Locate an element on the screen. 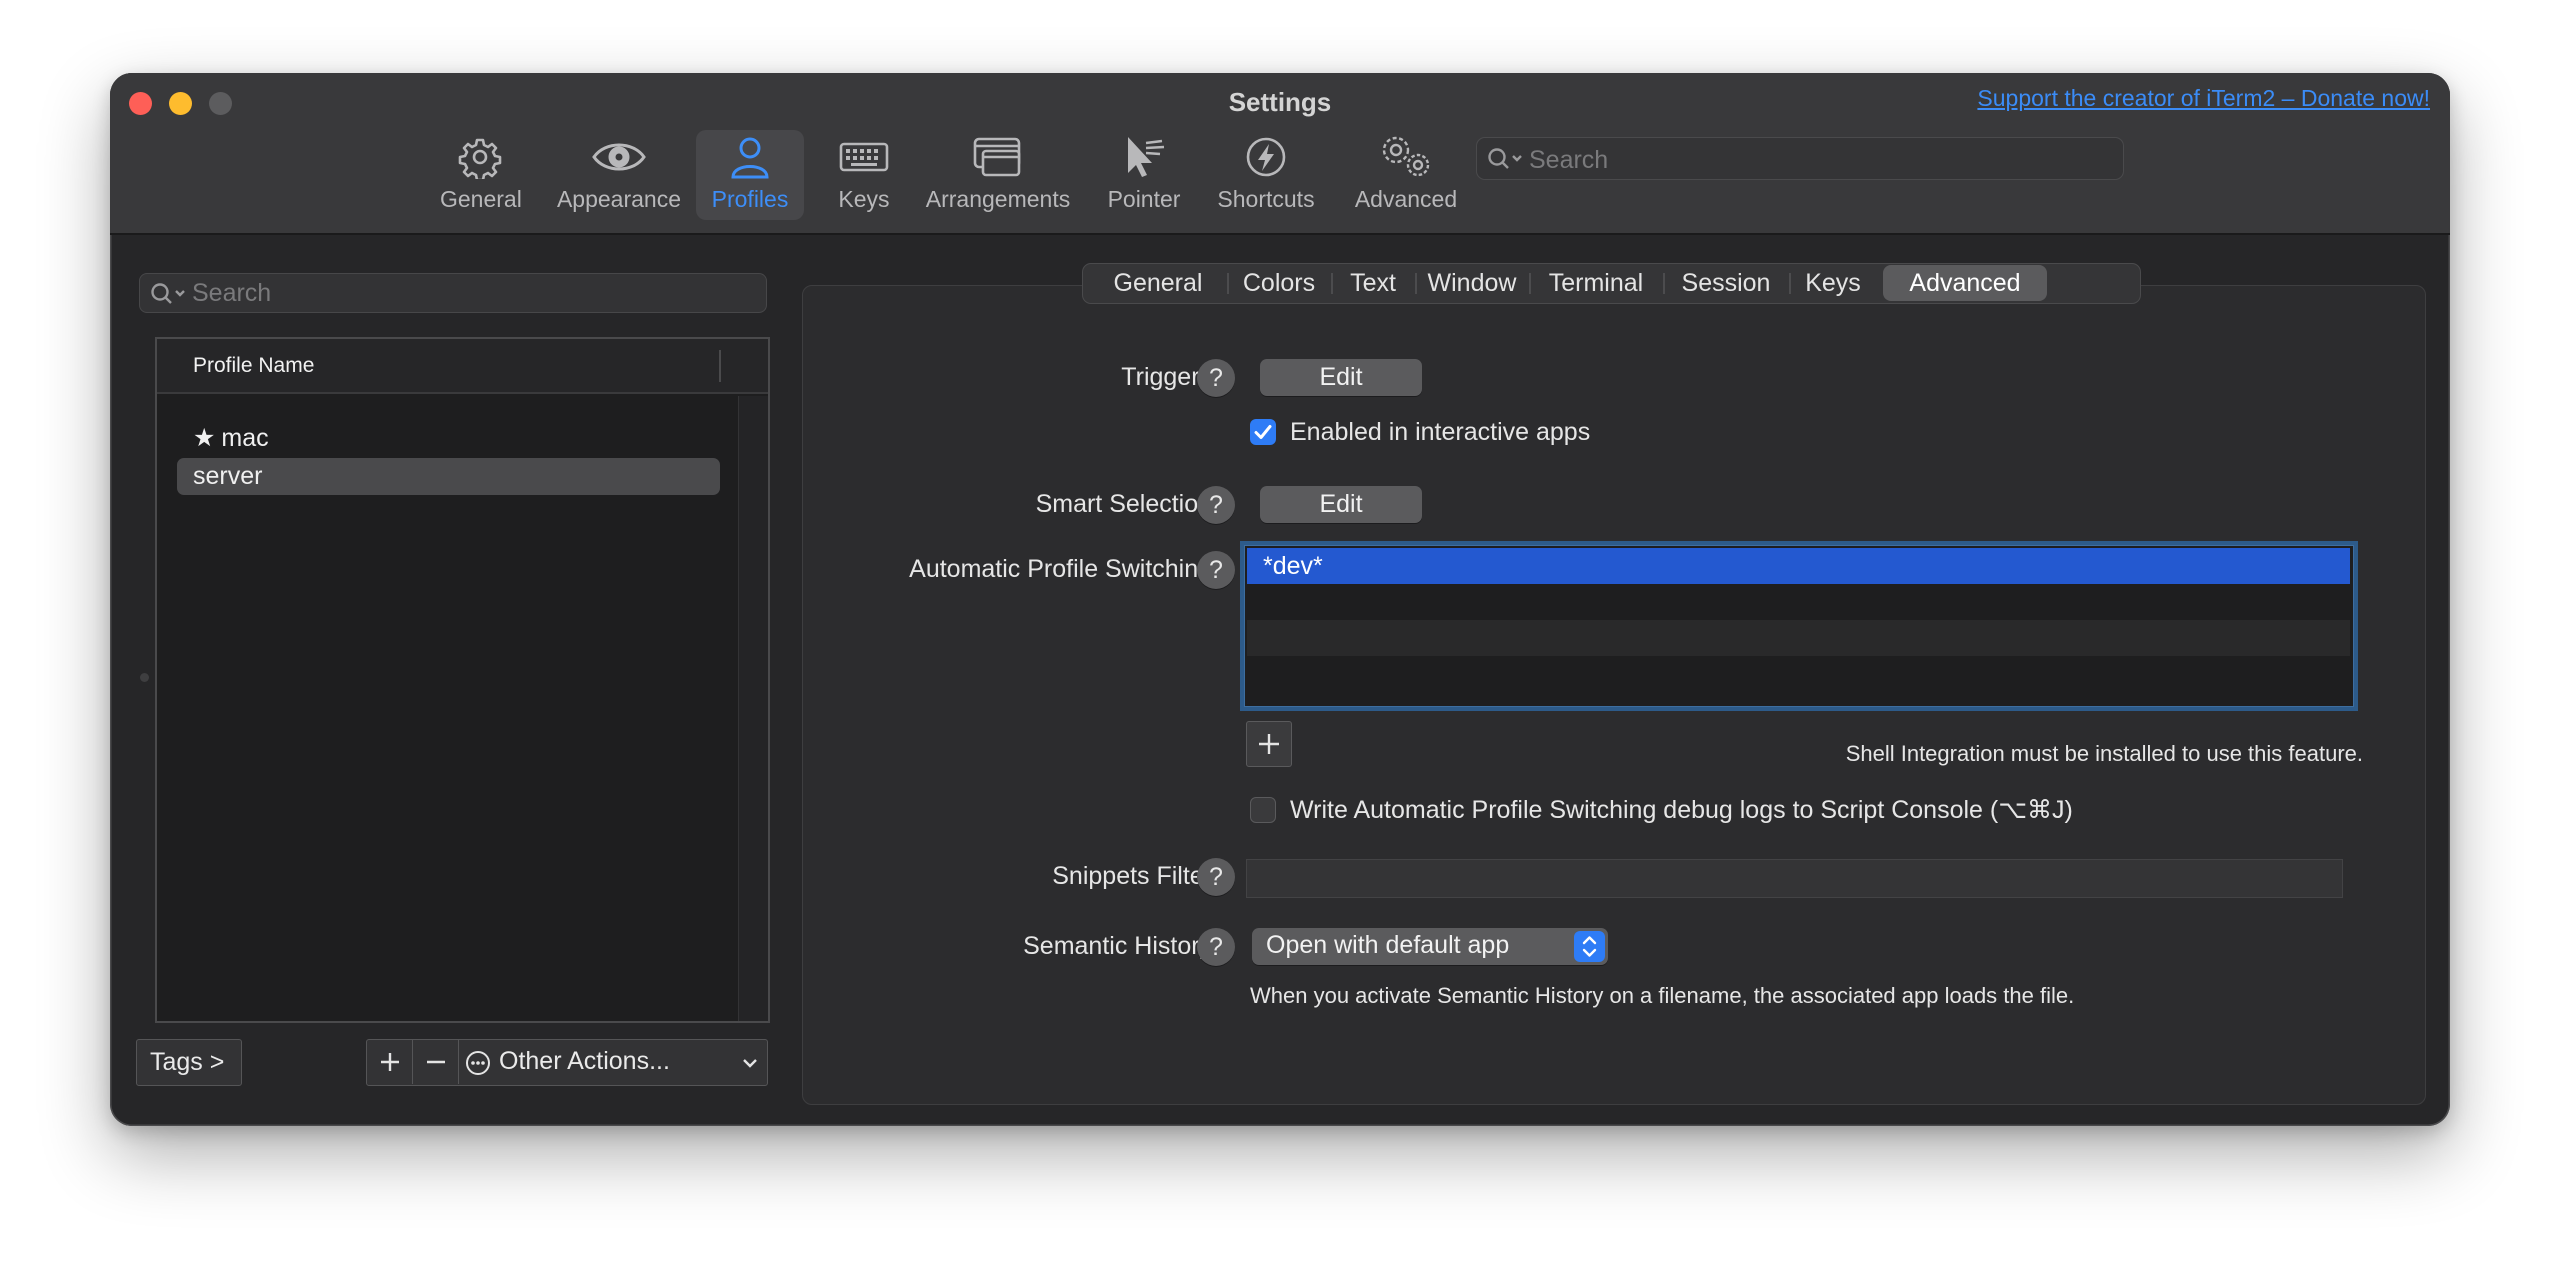 This screenshot has width=2560, height=1274. snippets-filter-help-button: ? is located at coordinates (1216, 877).